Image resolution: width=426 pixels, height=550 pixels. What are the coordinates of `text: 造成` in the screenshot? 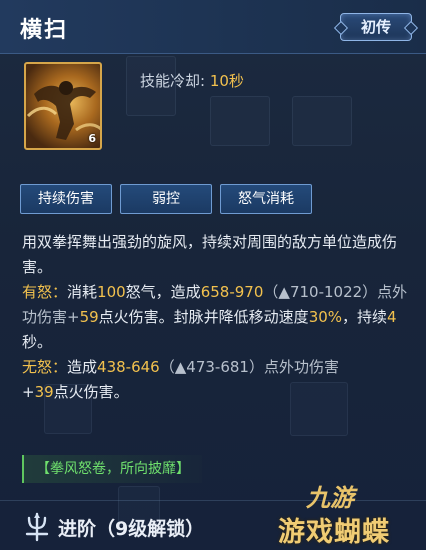 It's located at (82, 367).